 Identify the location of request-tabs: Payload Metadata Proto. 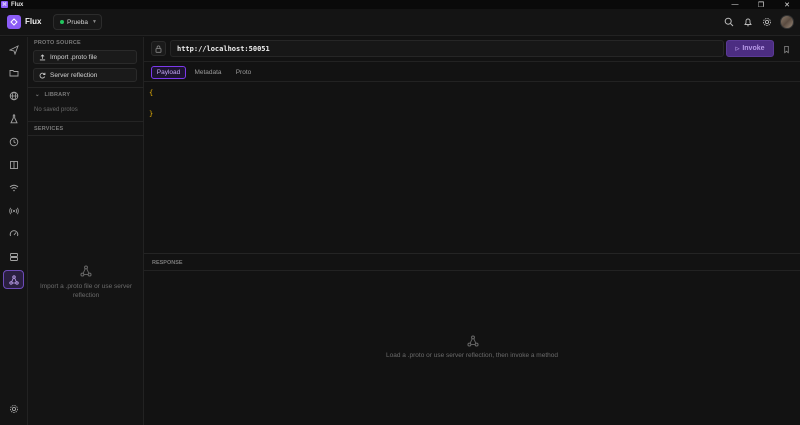
(472, 72).